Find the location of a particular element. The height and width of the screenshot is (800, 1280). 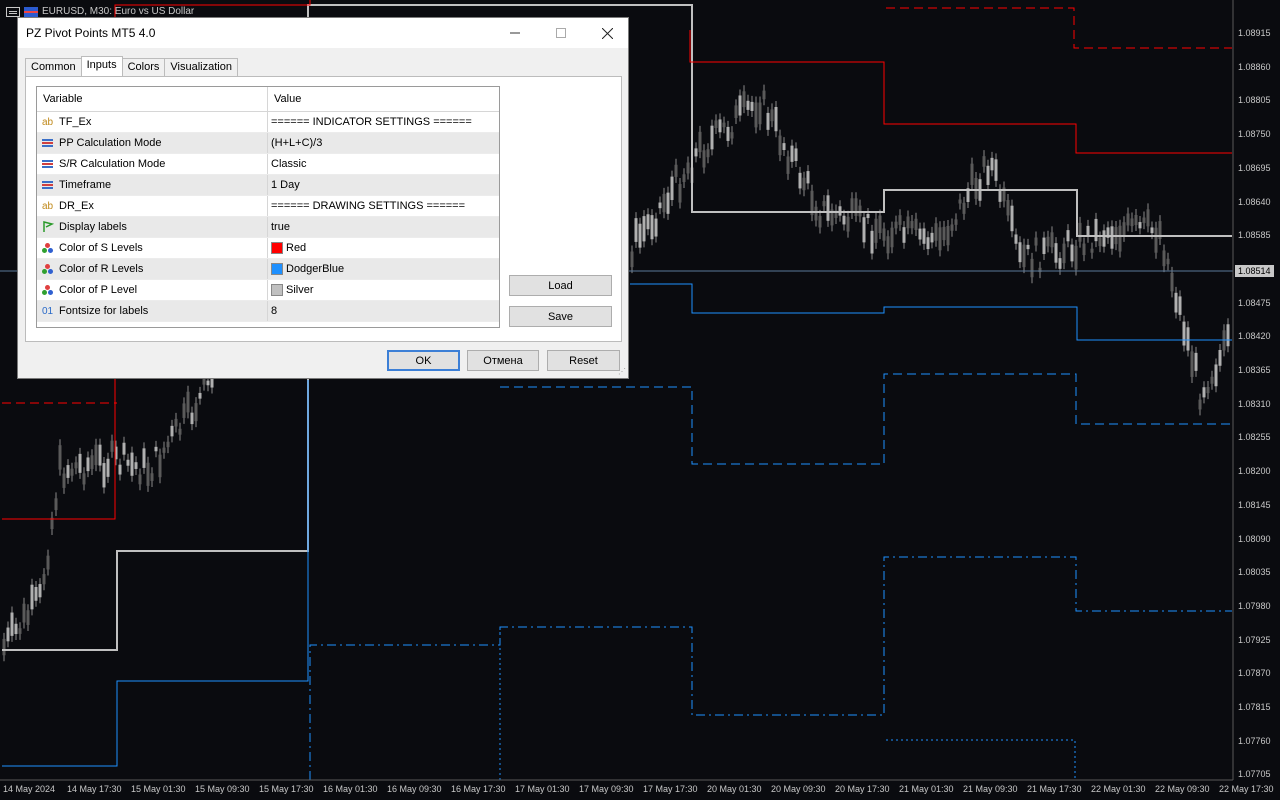

value-cell: 1 Day is located at coordinates (383, 185).